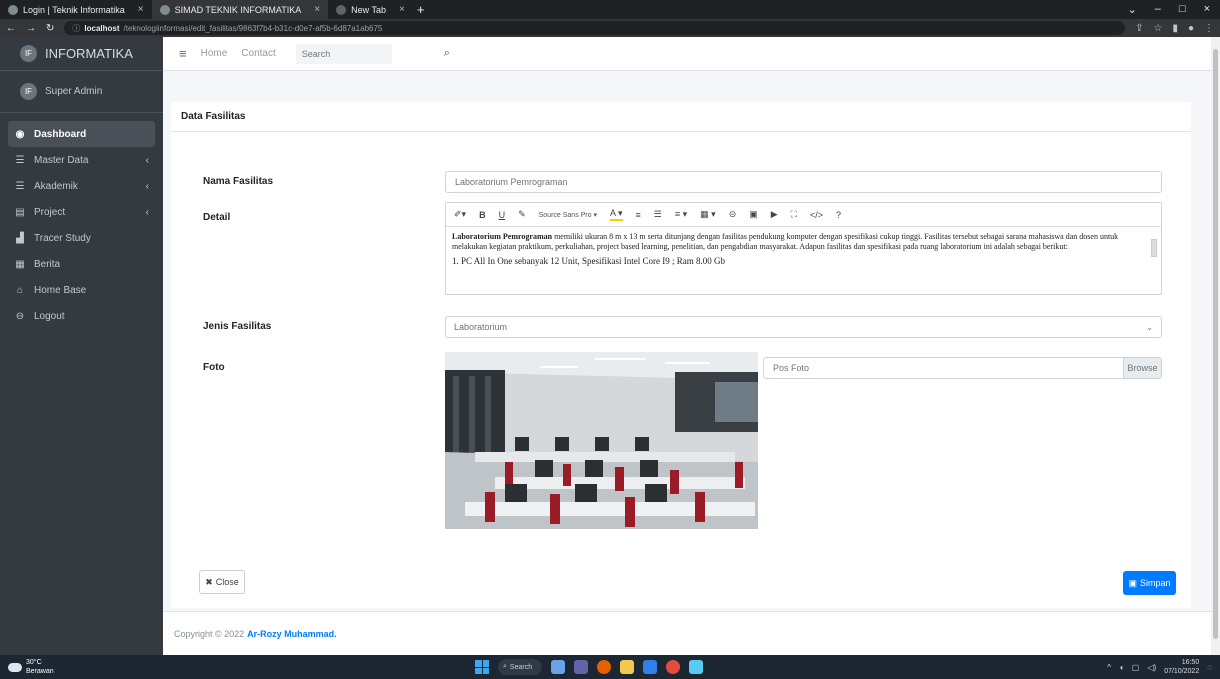 The height and width of the screenshot is (679, 1220). I want to click on font-color-button: A ▾, so click(616, 214).